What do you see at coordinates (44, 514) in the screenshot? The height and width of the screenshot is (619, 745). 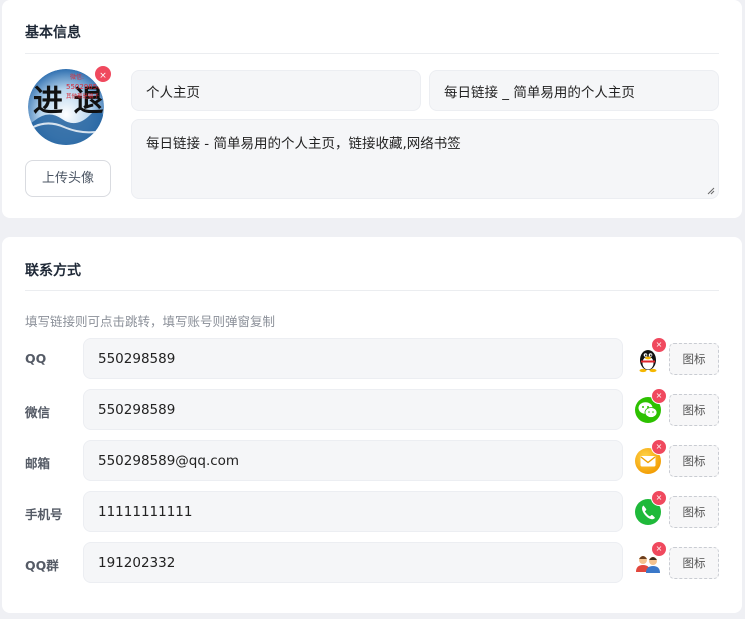 I see `contact-label-phone: 手机号` at bounding box center [44, 514].